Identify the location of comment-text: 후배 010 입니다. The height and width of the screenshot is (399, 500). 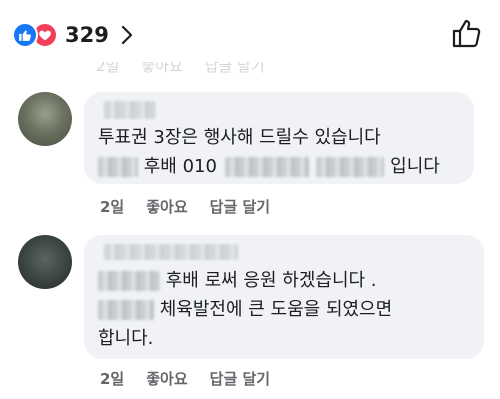
(279, 166).